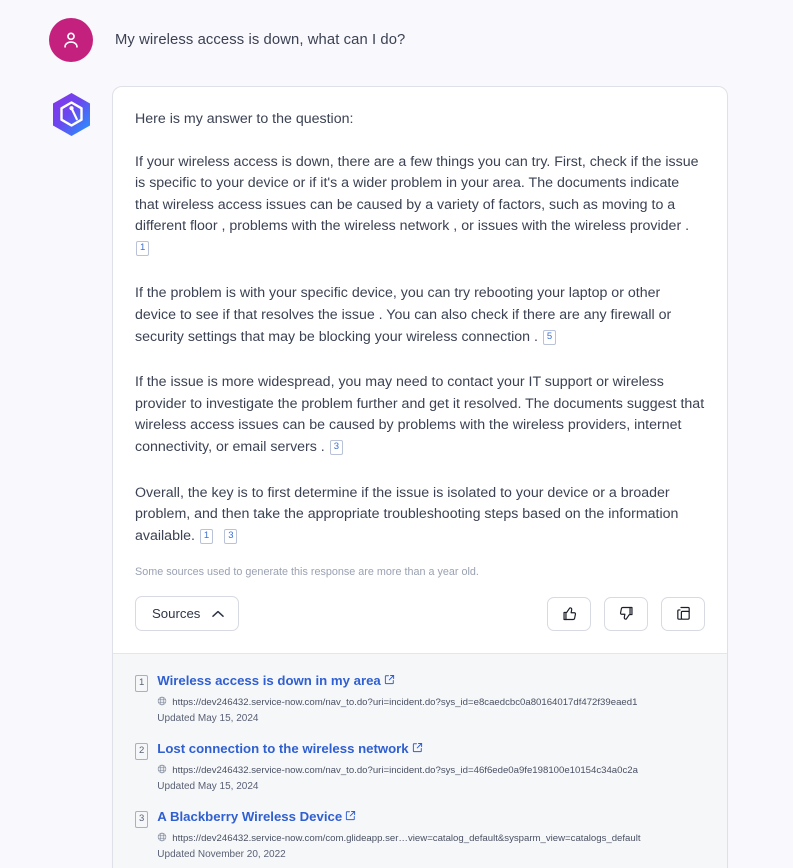  I want to click on source-title-link: Wireless access is down in my area, so click(275, 680).